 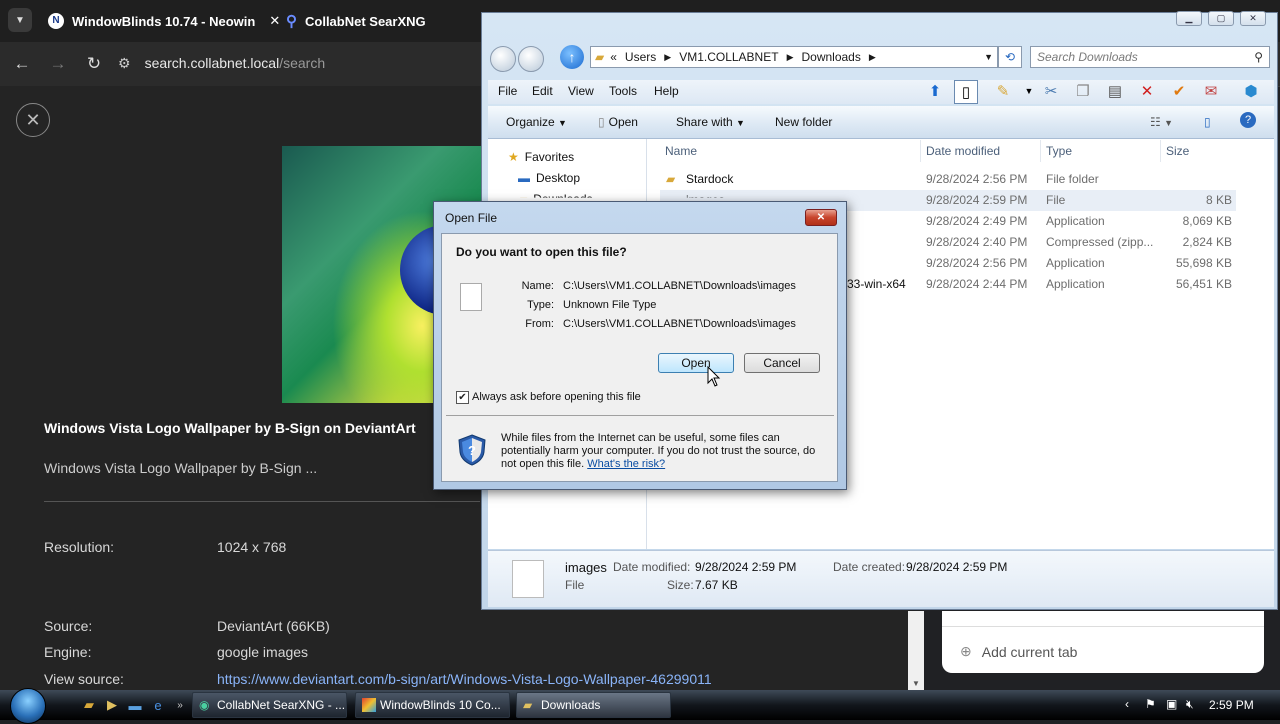 I want to click on close-window-button: ✕, so click(x=1253, y=18).